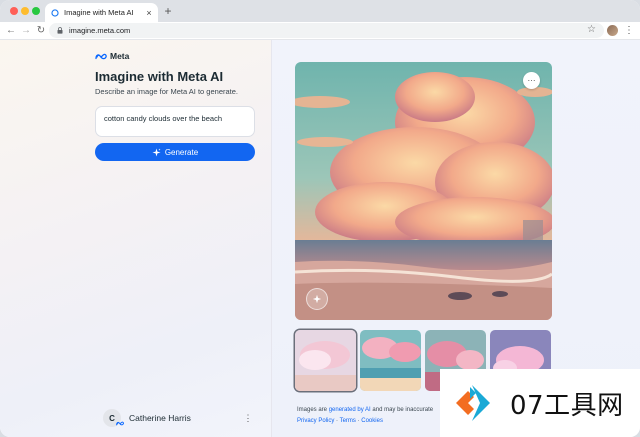 This screenshot has height=437, width=640. What do you see at coordinates (350, 410) in the screenshot?
I see `generated-by-ai-link: generated by AI` at bounding box center [350, 410].